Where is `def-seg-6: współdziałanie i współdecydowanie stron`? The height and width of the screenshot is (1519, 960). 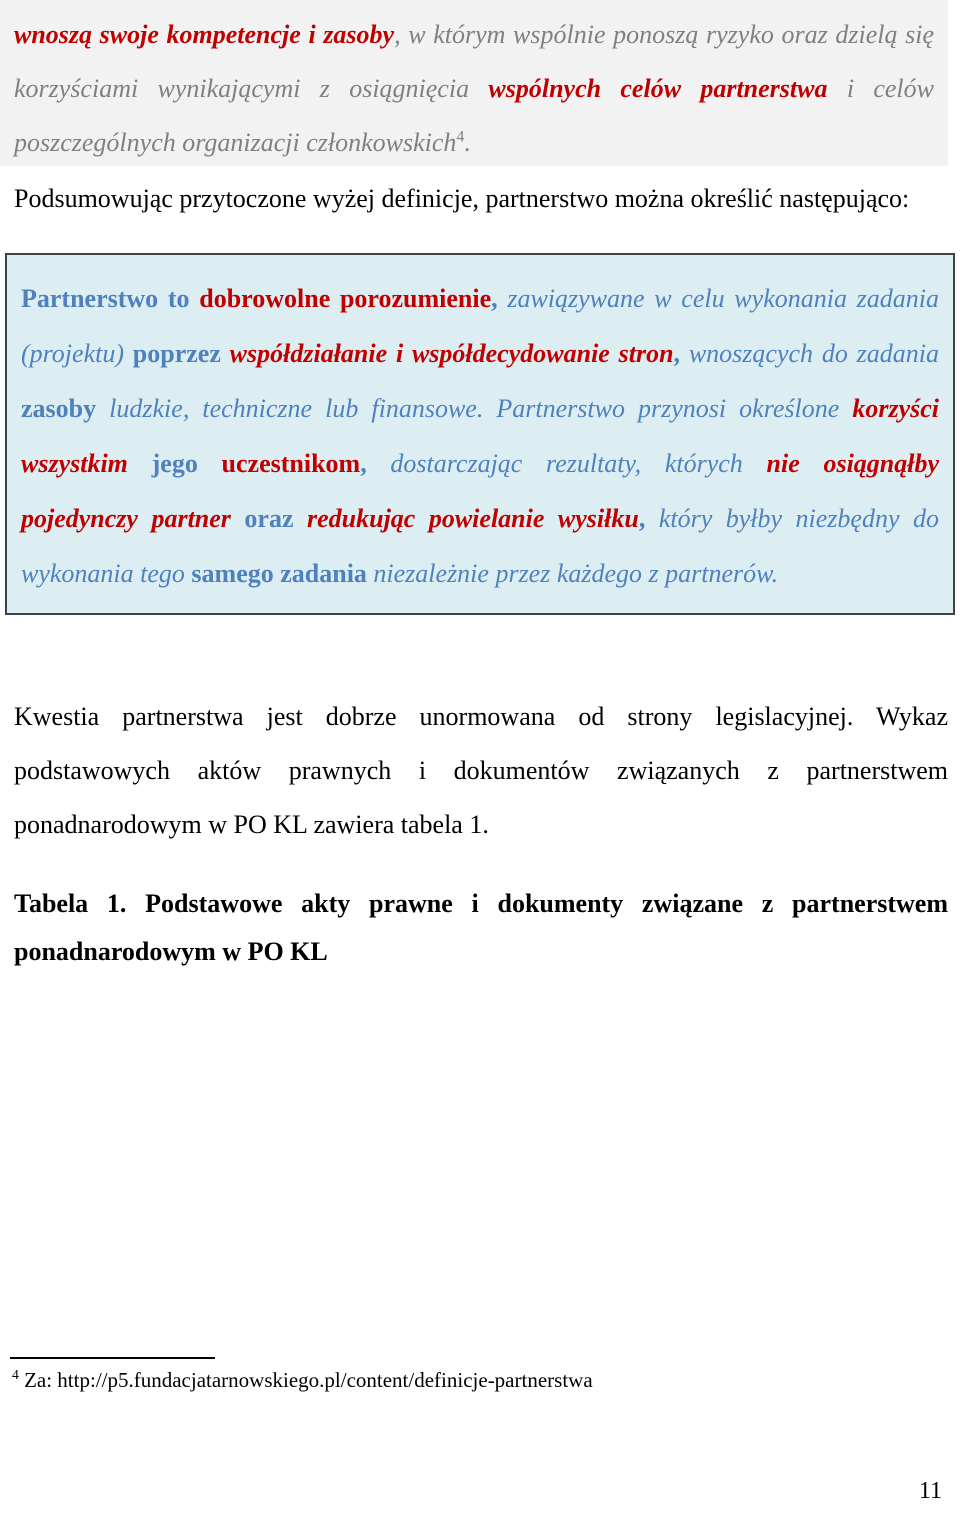 def-seg-6: współdziałanie i współdecydowanie stron is located at coordinates (451, 353).